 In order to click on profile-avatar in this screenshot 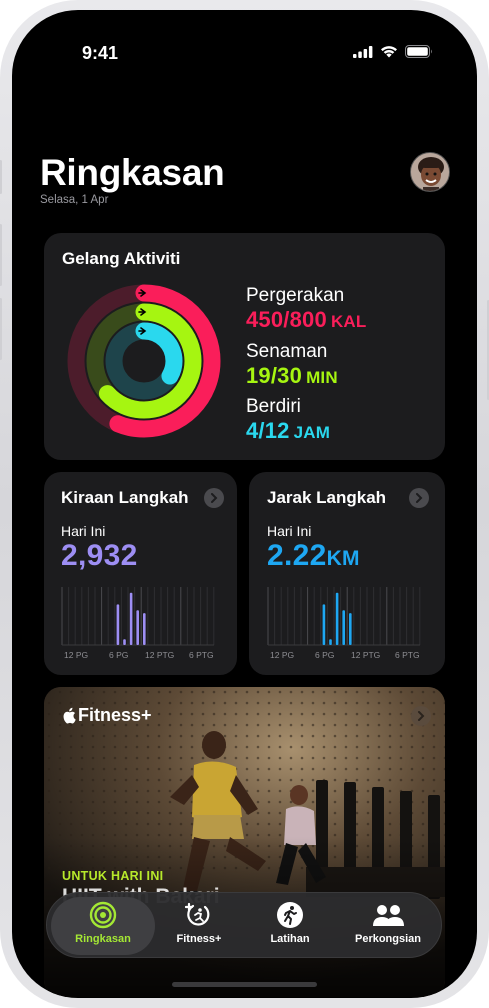, I will do `click(430, 172)`.